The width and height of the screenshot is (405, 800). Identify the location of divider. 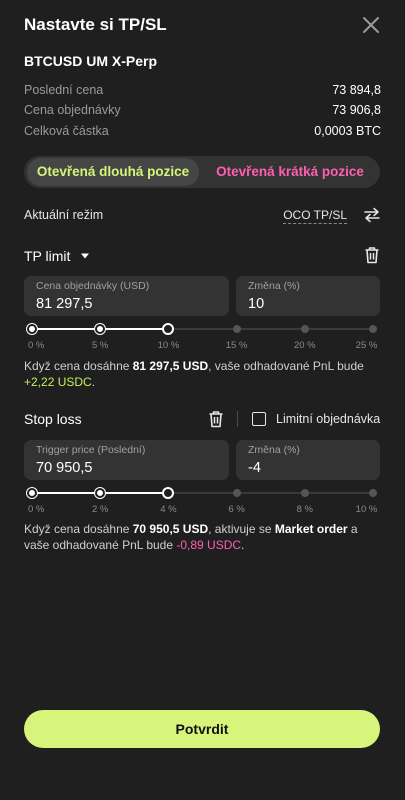
(237, 419).